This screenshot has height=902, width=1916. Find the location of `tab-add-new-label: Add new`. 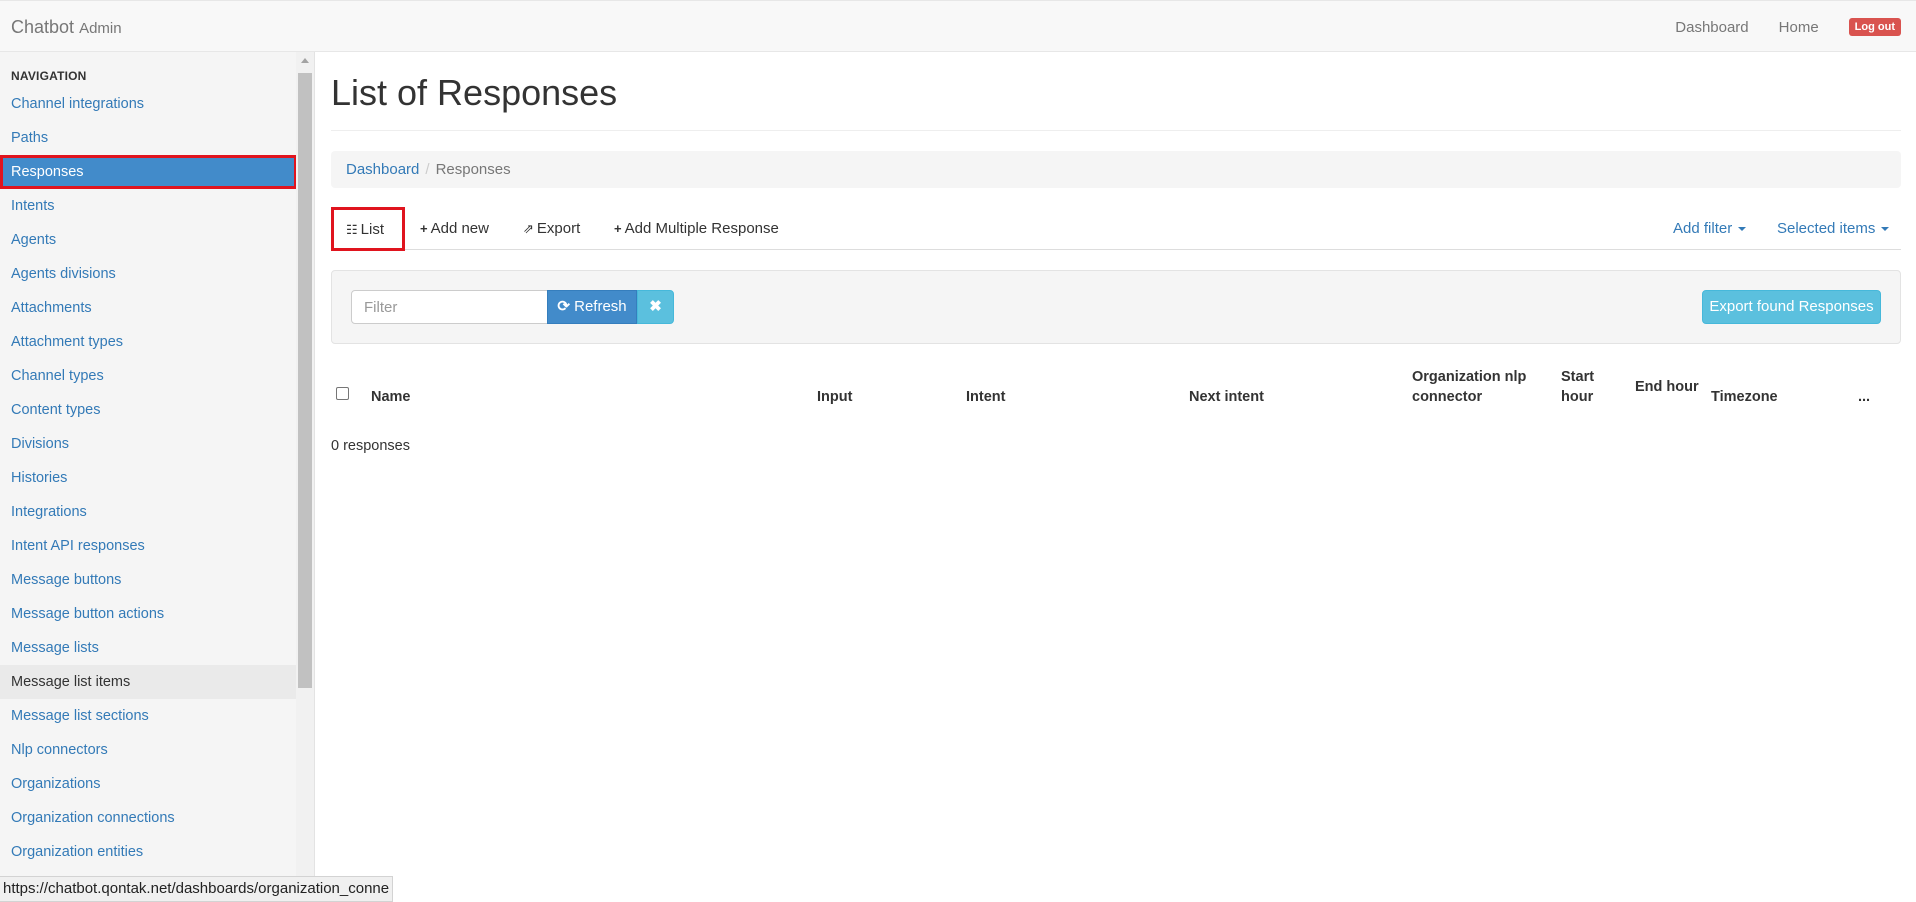

tab-add-new-label: Add new is located at coordinates (459, 228).